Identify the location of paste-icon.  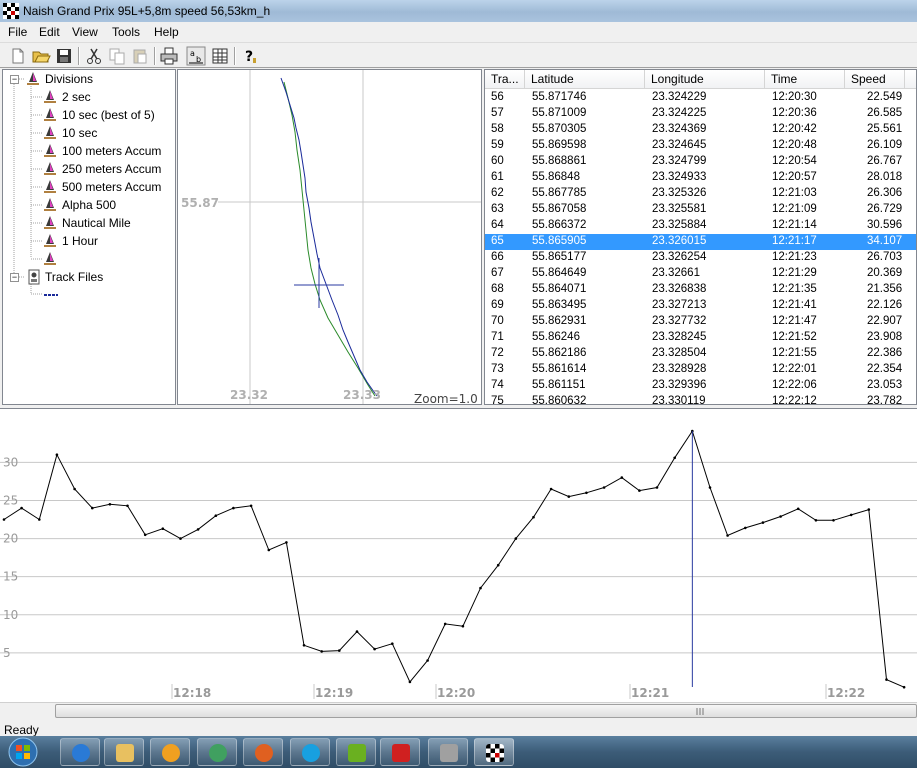
(140, 56).